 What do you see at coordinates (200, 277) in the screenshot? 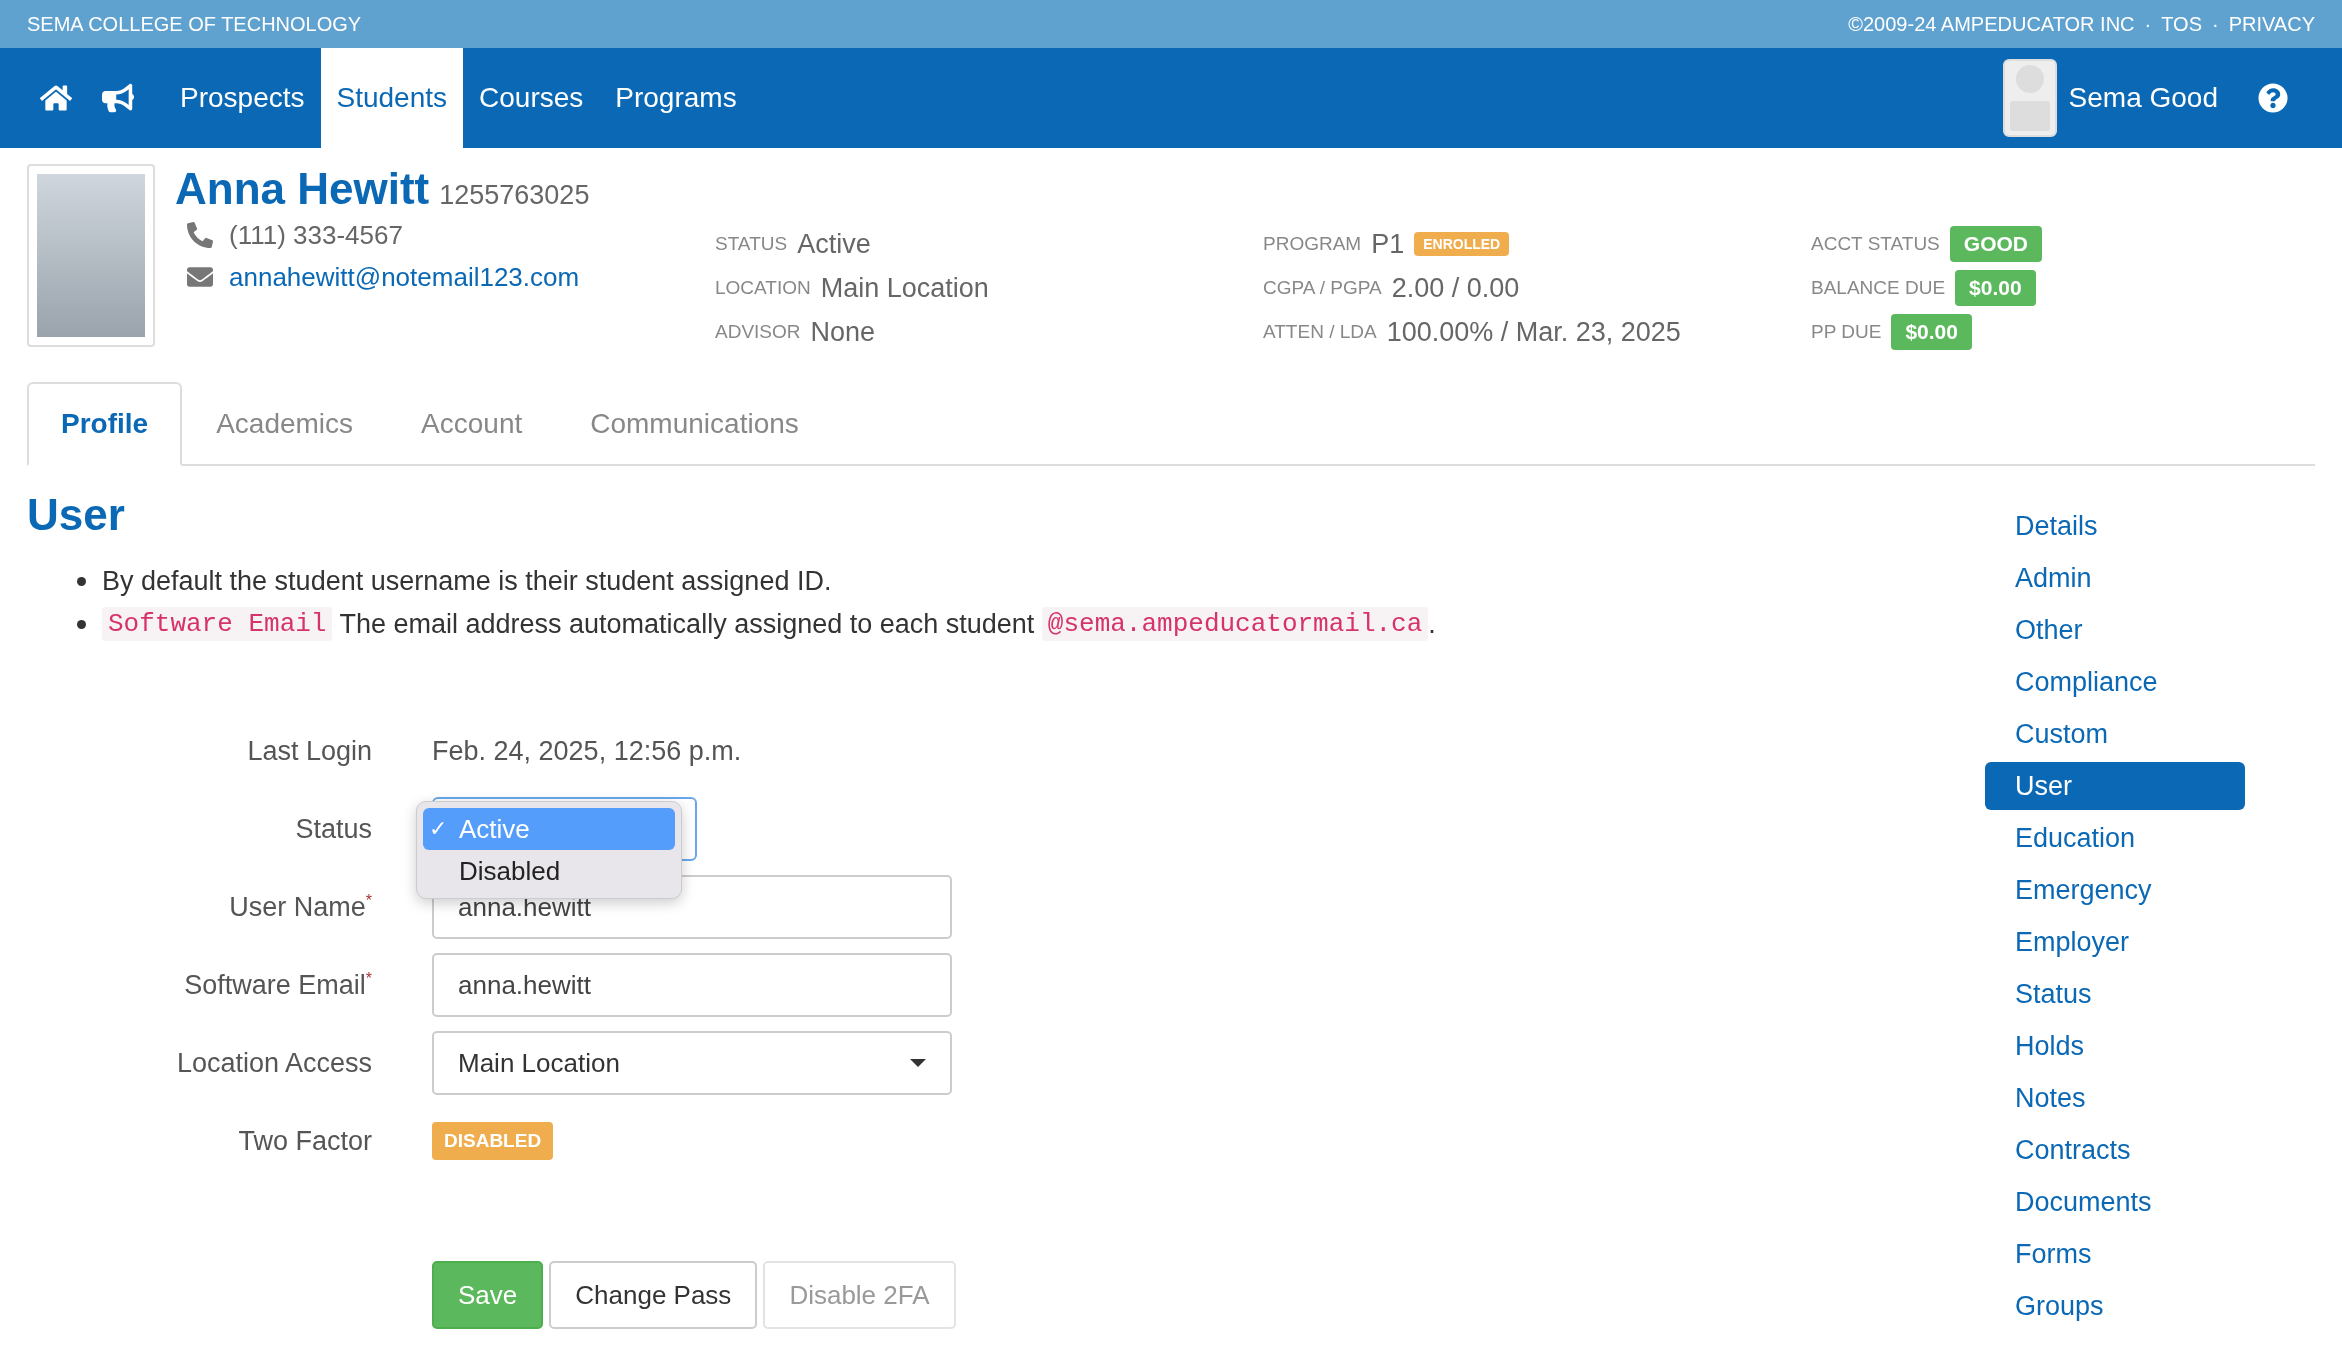
I see `envelope-icon` at bounding box center [200, 277].